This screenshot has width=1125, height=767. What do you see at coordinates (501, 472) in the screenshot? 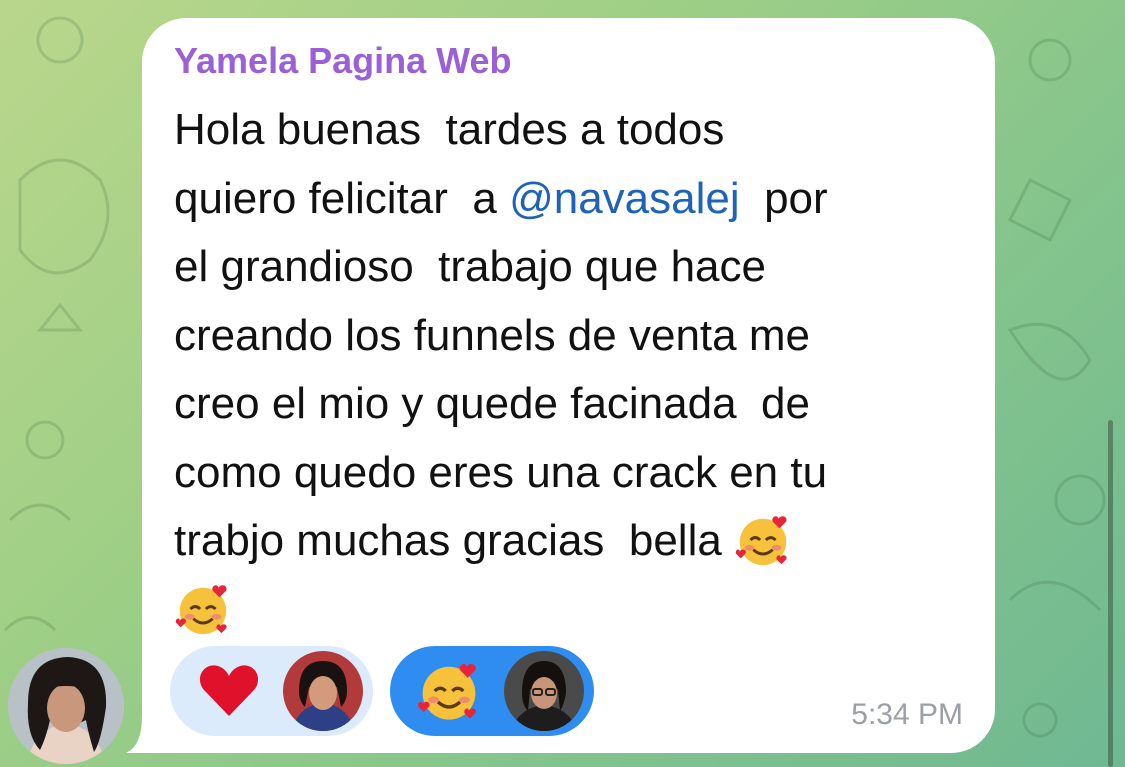
I see `message-line: como quedo eres una crack en tu` at bounding box center [501, 472].